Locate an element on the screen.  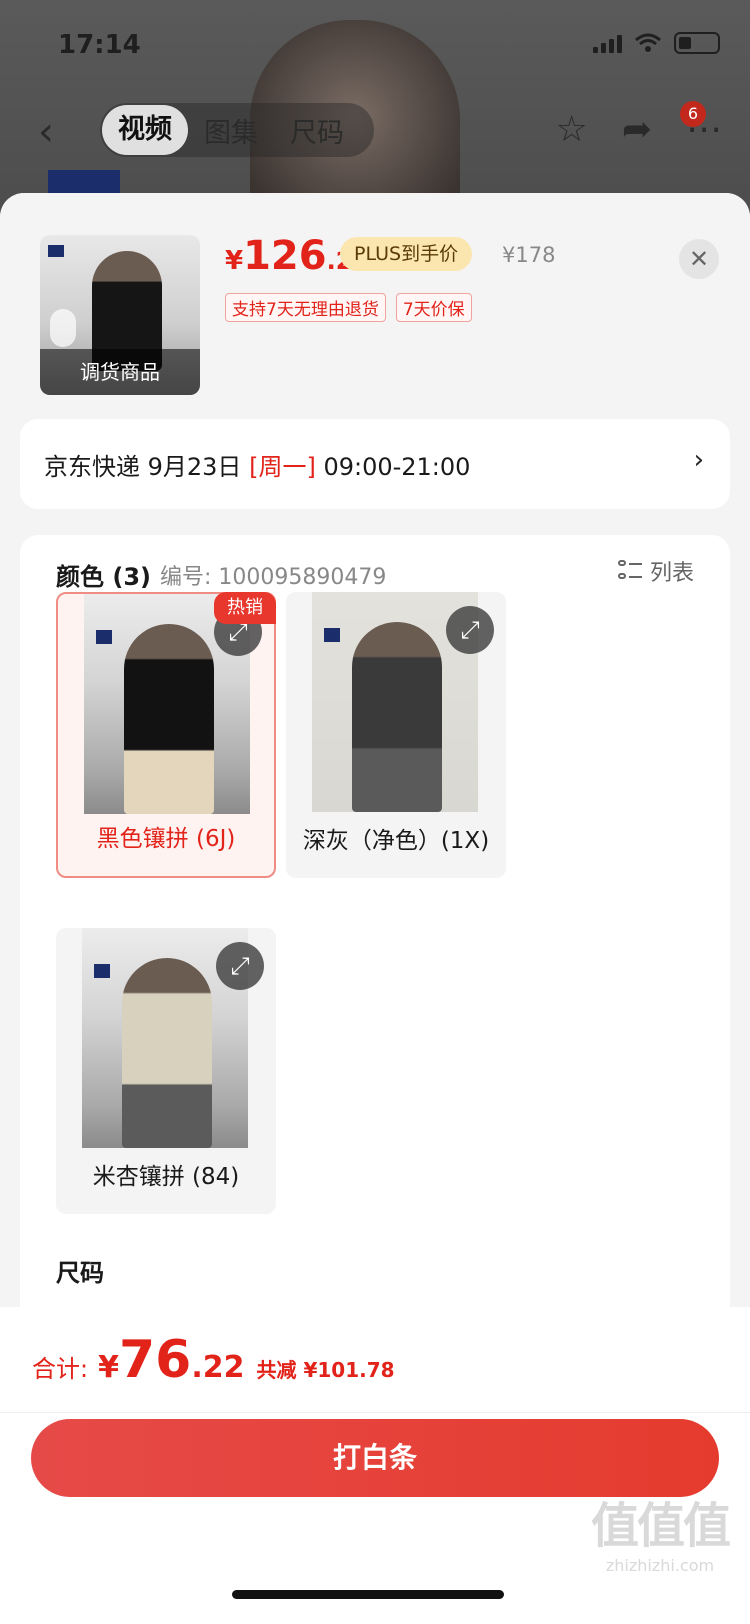
hot-sale-badge: 热销 is located at coordinates (245, 608).